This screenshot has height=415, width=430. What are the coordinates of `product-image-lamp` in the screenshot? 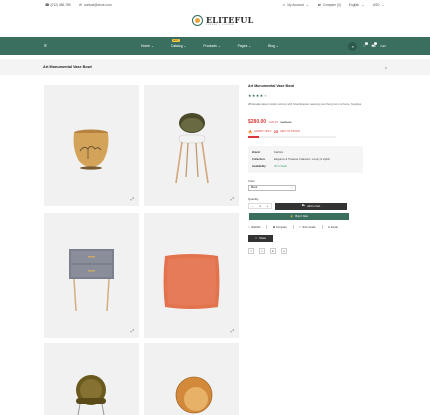 It's located at (191, 379).